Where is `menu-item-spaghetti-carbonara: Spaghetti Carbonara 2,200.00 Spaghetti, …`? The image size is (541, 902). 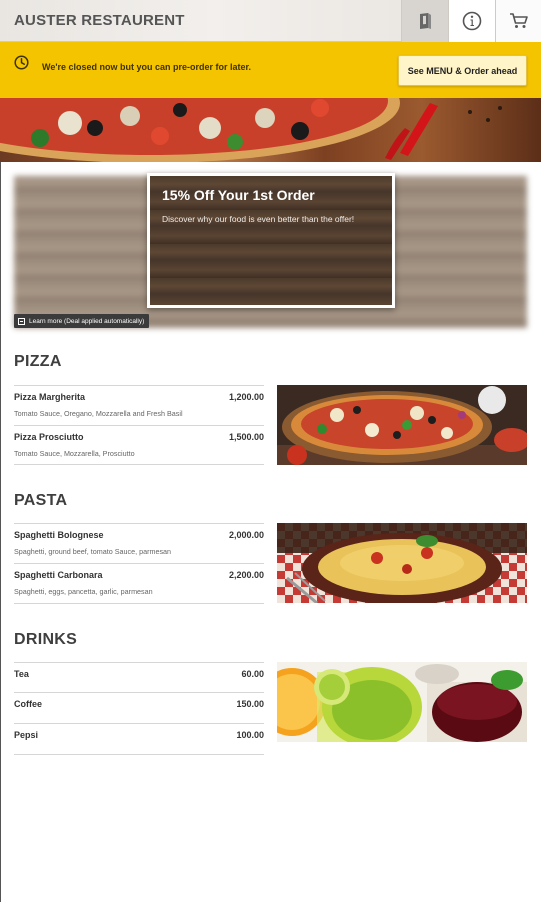 menu-item-spaghetti-carbonara: Spaghetti Carbonara 2,200.00 Spaghetti, … is located at coordinates (139, 583).